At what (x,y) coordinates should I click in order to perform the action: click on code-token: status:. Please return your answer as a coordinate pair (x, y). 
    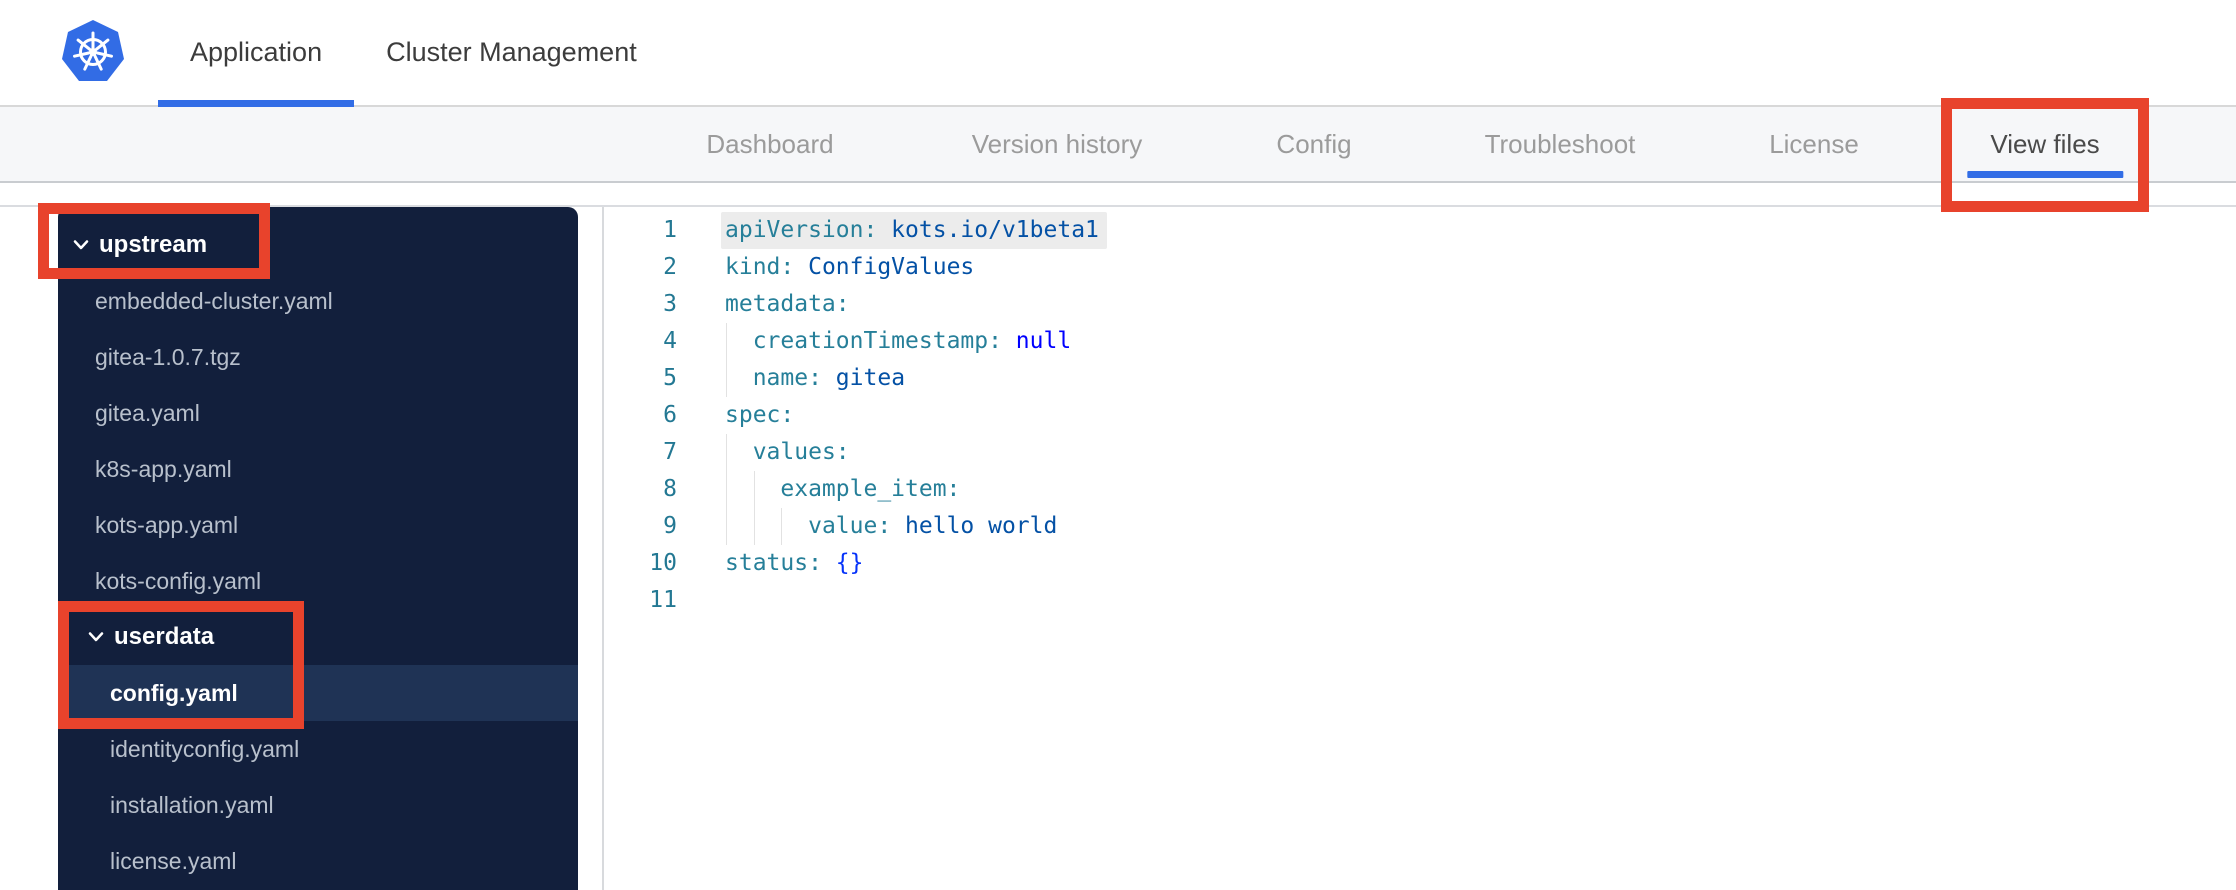
    Looking at the image, I should click on (773, 563).